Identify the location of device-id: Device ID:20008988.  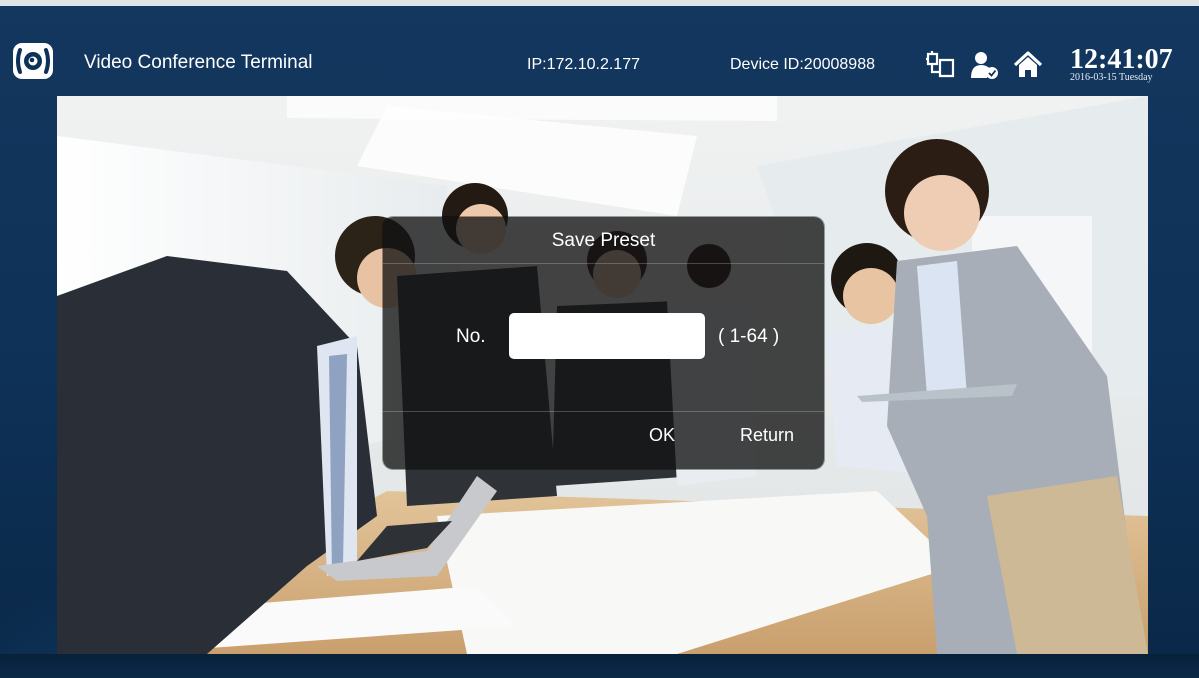
(802, 64).